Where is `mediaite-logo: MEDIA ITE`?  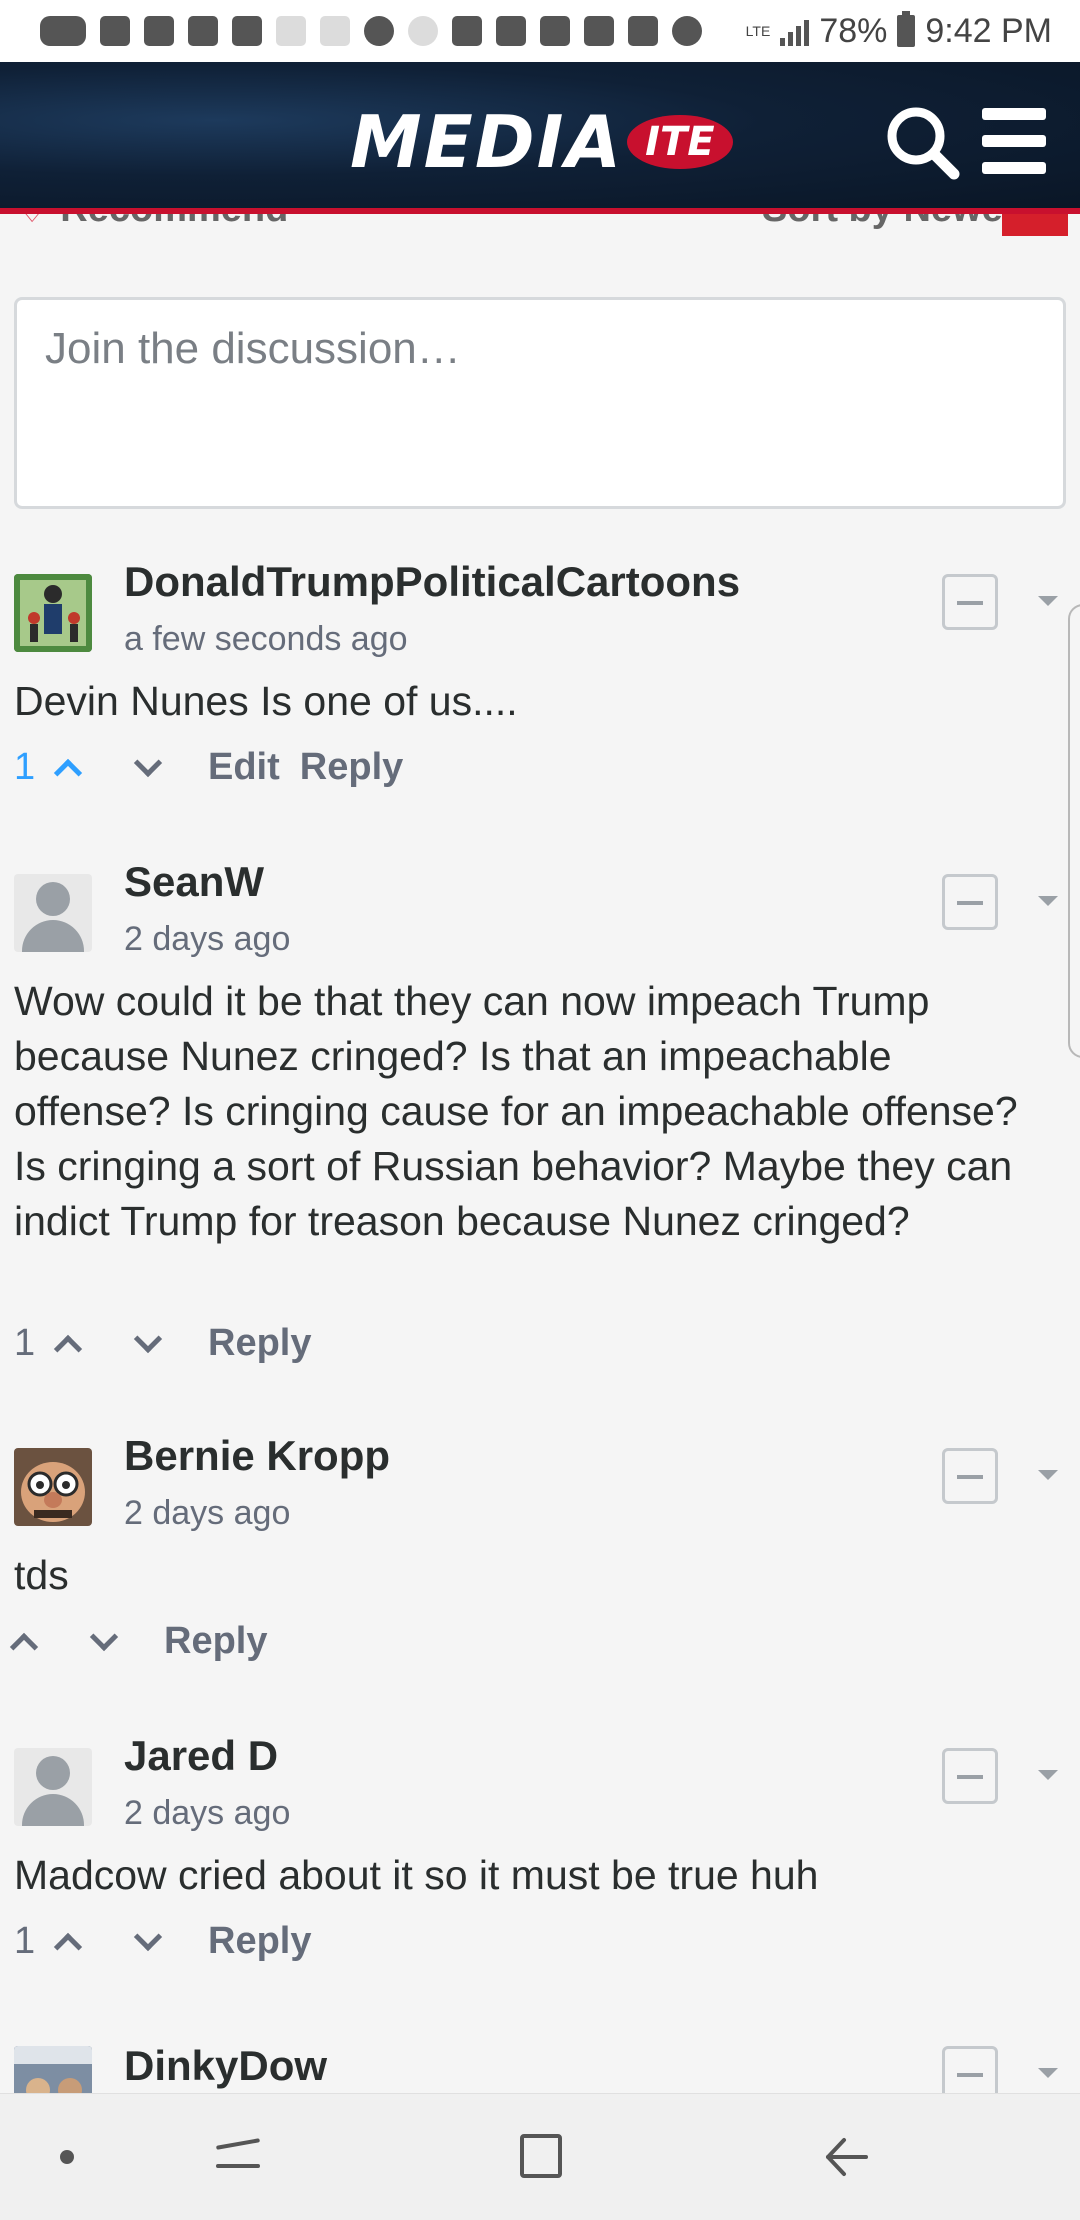 mediaite-logo: MEDIA ITE is located at coordinates (541, 142).